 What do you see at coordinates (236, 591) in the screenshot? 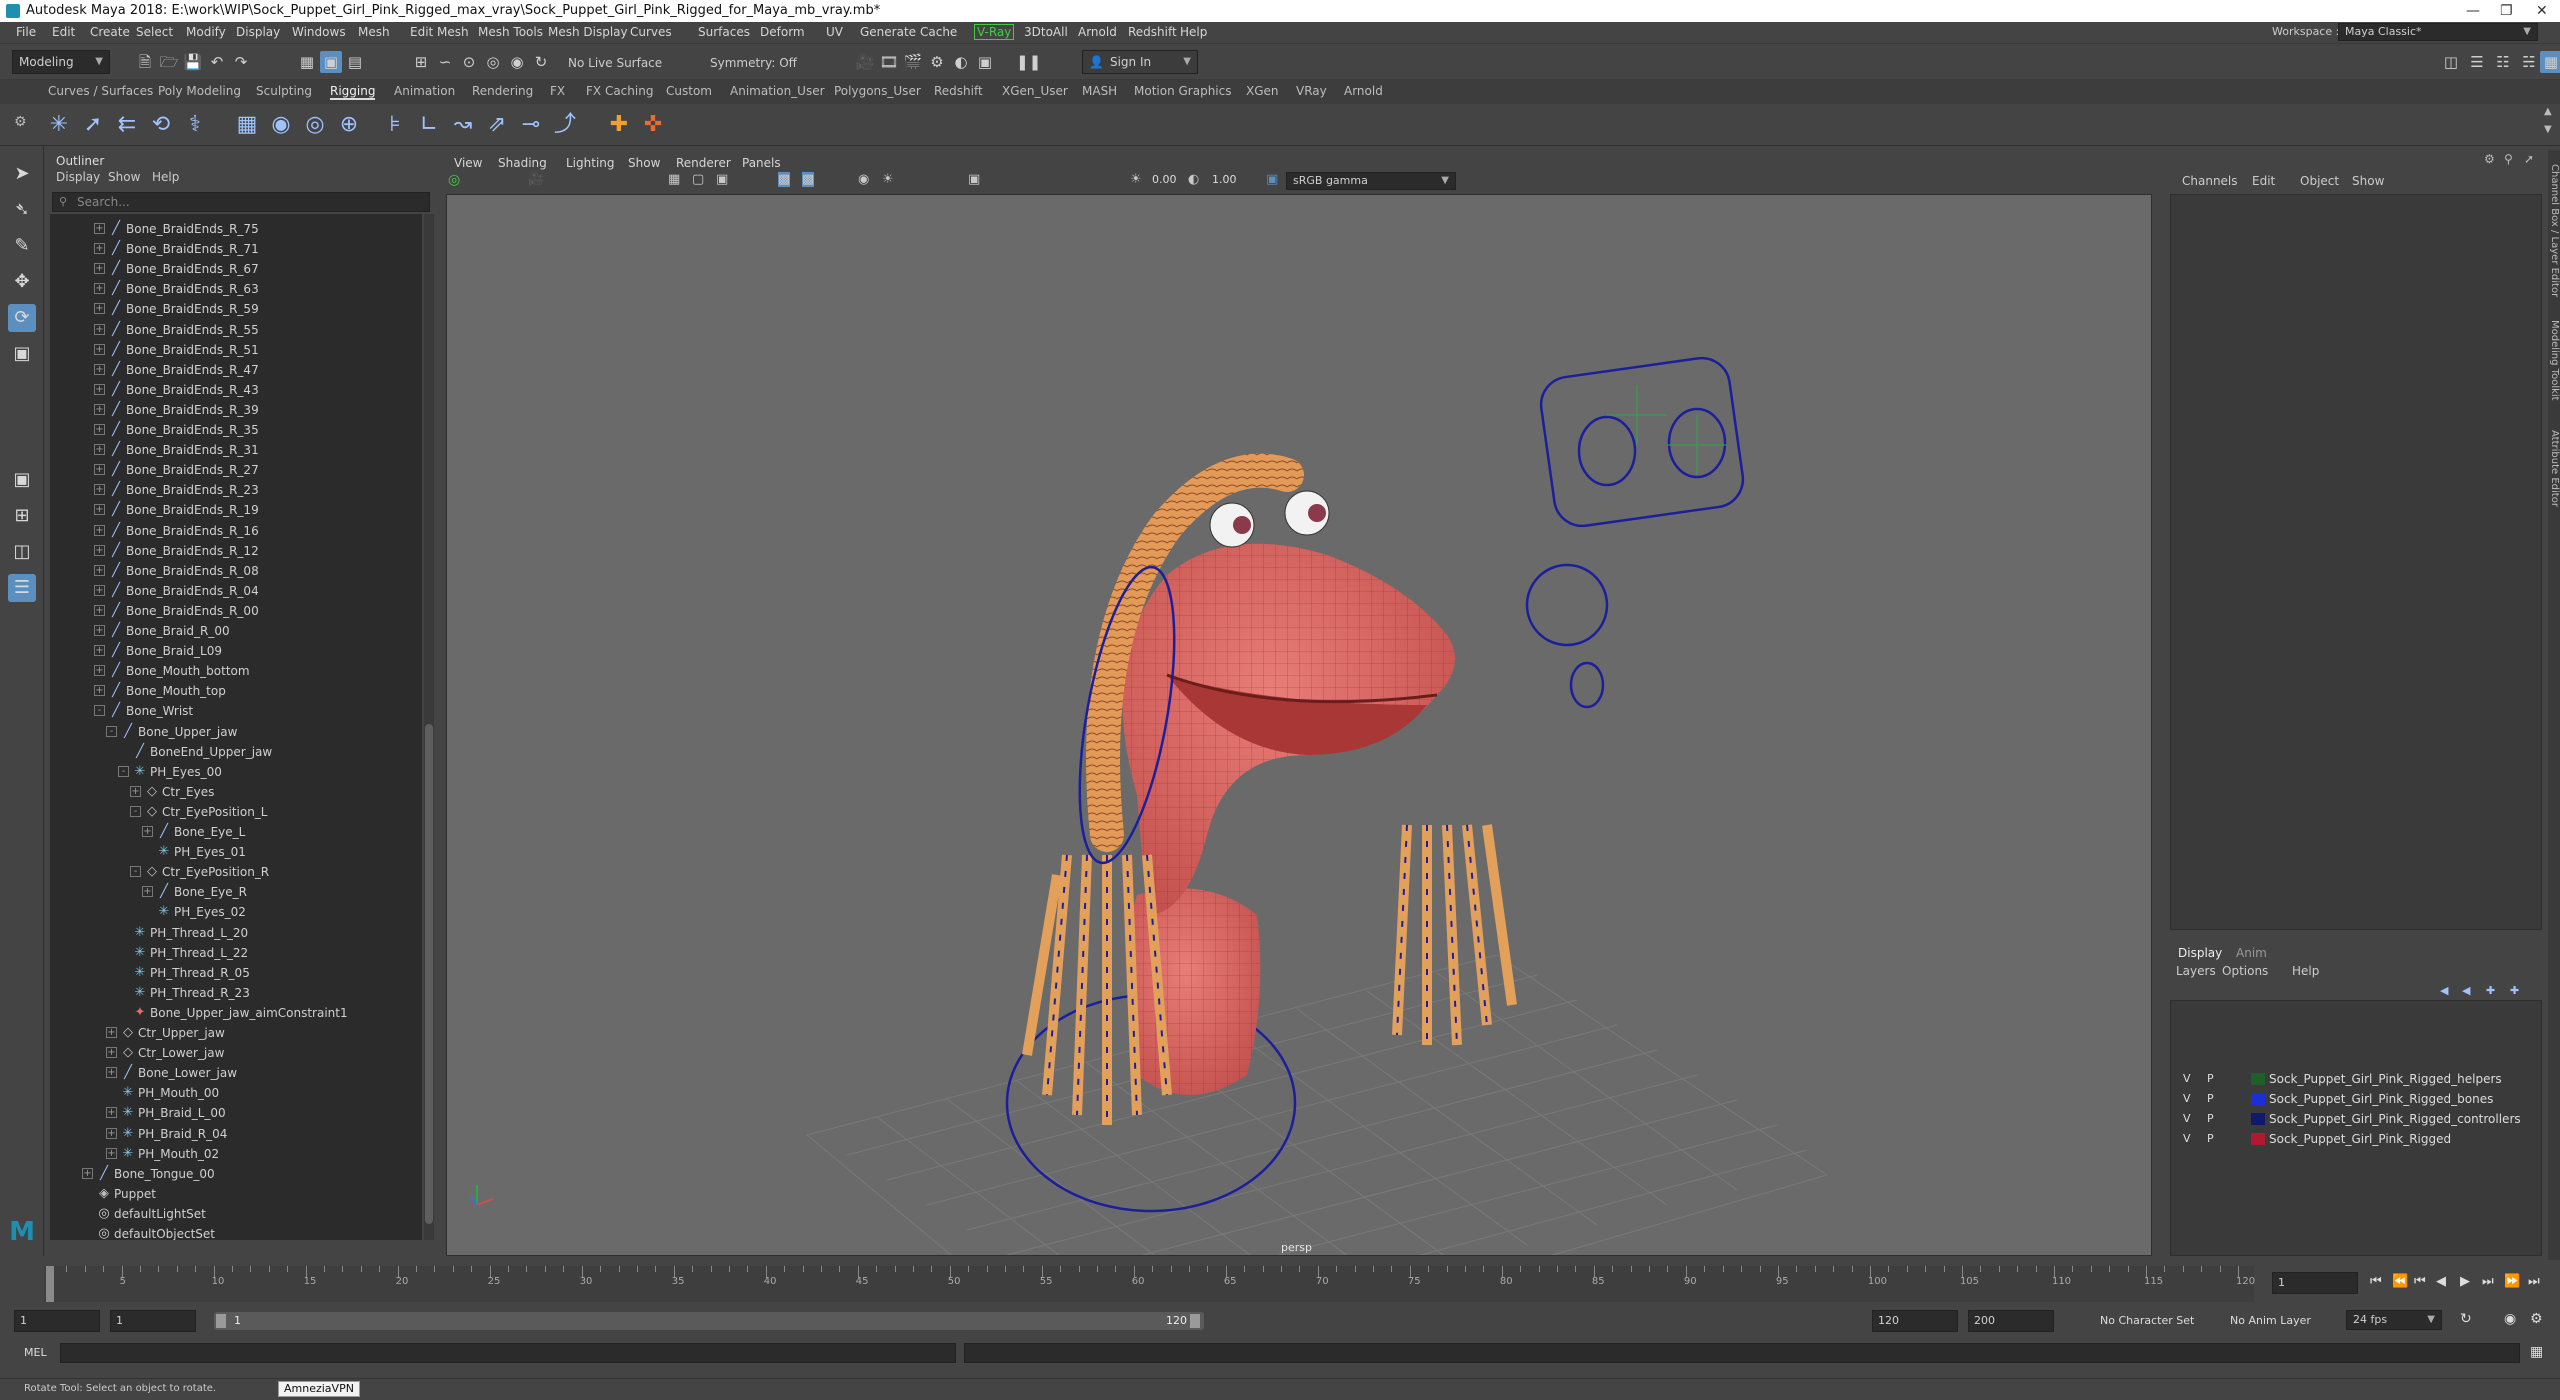
I see `outliner-row: + ╱ Bone_BraidEnds_R_04` at bounding box center [236, 591].